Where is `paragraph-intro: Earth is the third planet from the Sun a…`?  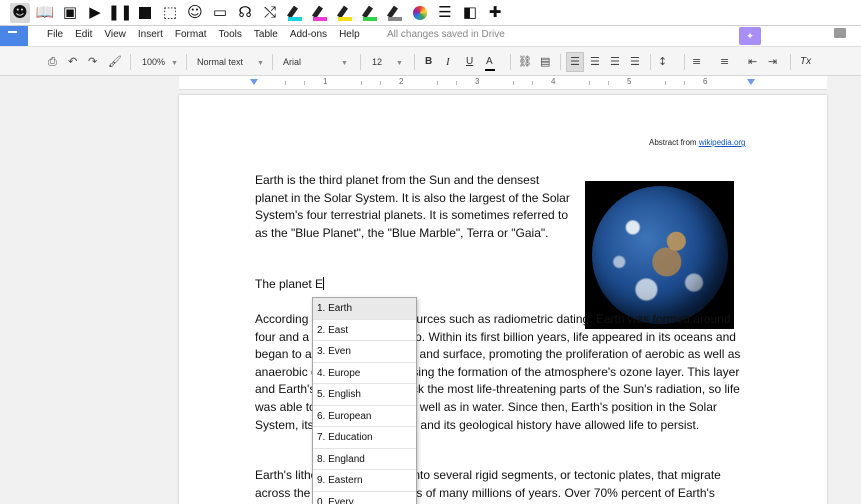
paragraph-intro: Earth is the third planet from the Sun a… is located at coordinates (412, 206).